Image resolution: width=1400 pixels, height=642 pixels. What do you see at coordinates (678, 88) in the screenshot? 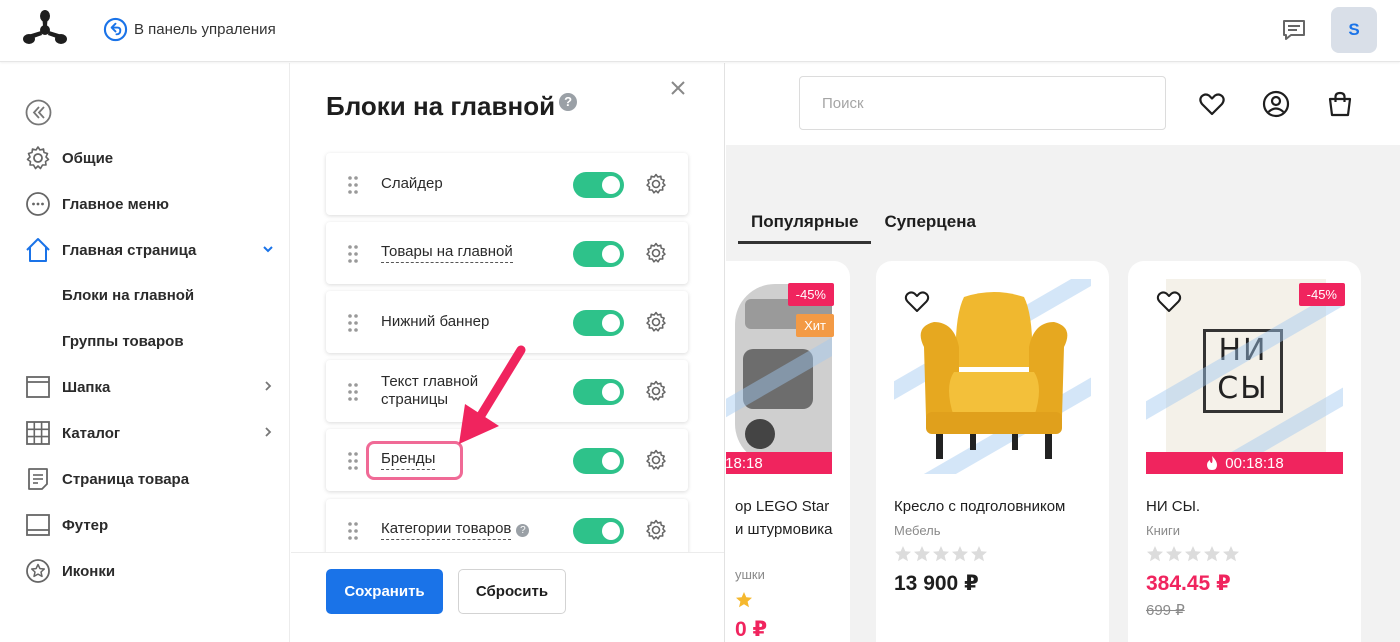
I see `close-icon` at bounding box center [678, 88].